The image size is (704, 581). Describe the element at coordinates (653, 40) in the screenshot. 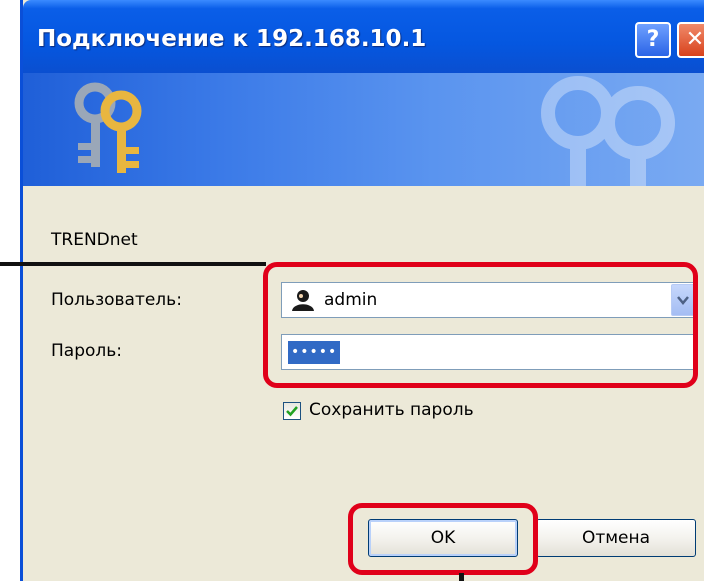

I see `help-button: ?` at that location.